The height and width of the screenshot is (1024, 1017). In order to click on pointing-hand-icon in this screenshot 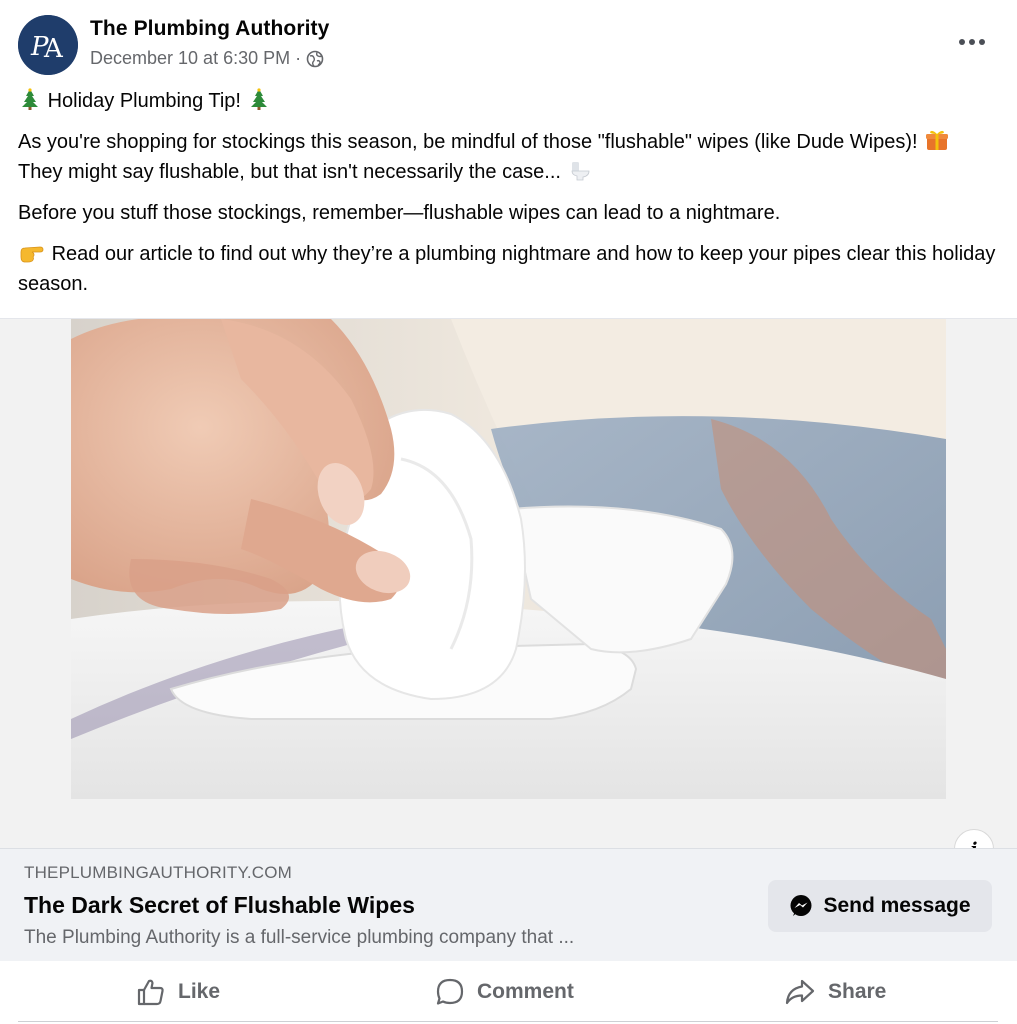, I will do `click(32, 254)`.